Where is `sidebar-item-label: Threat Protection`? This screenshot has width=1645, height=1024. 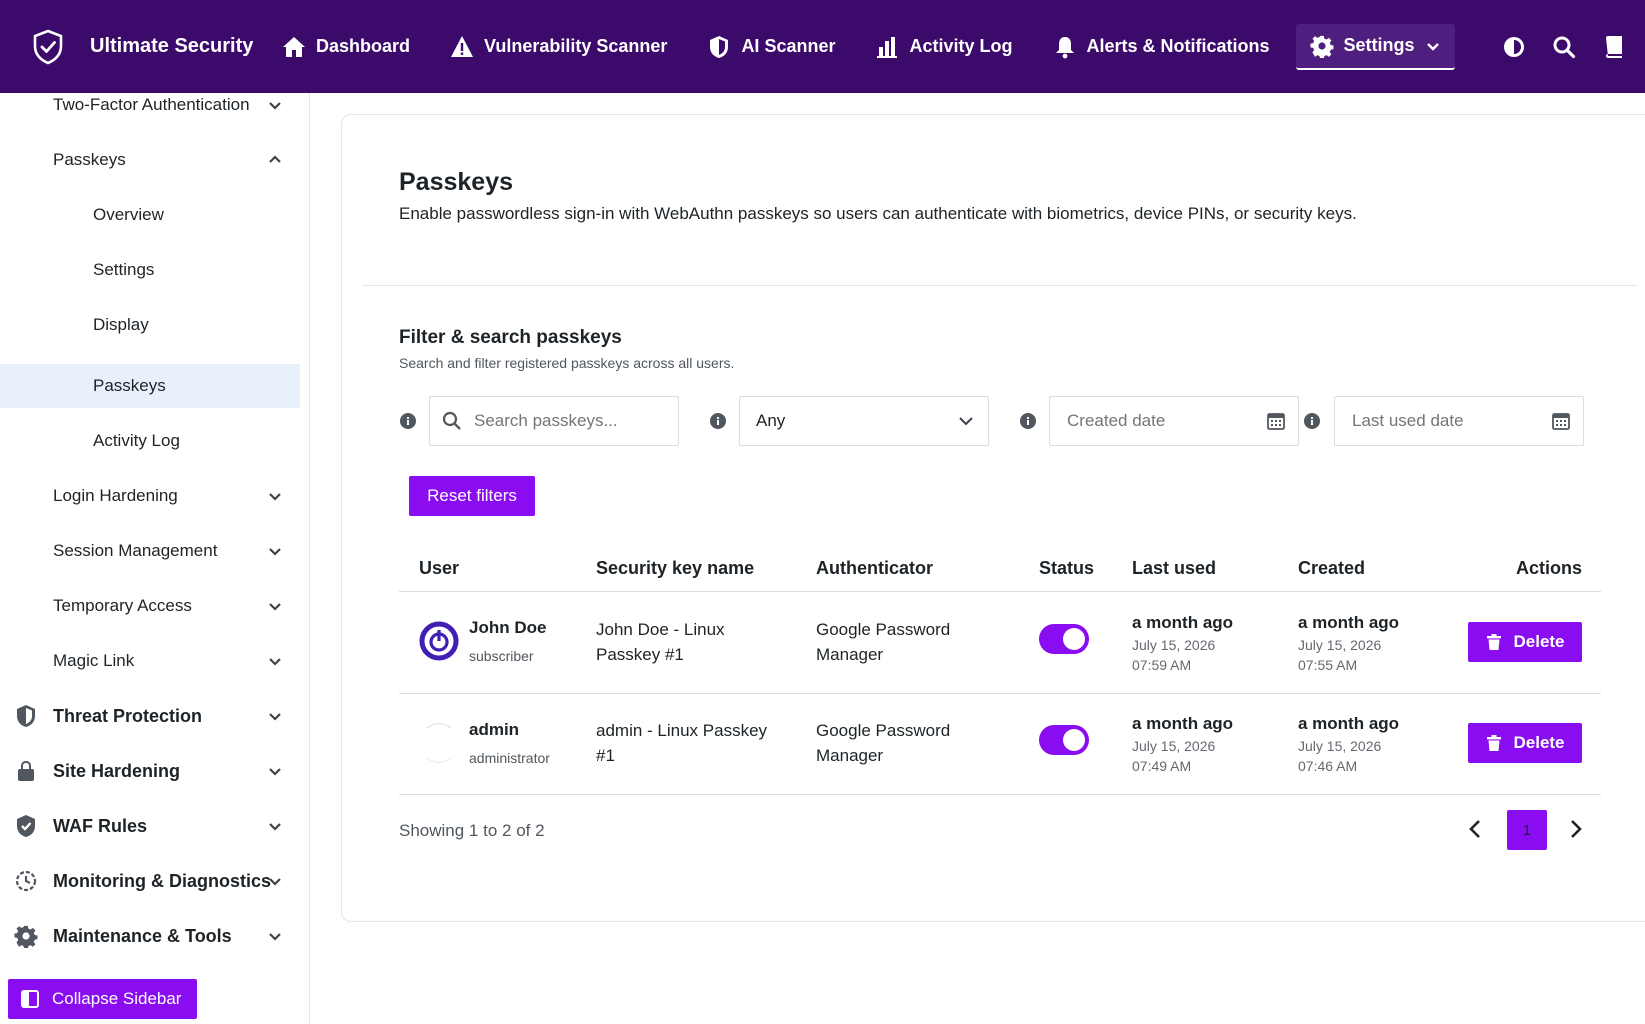
sidebar-item-label: Threat Protection is located at coordinates (128, 715).